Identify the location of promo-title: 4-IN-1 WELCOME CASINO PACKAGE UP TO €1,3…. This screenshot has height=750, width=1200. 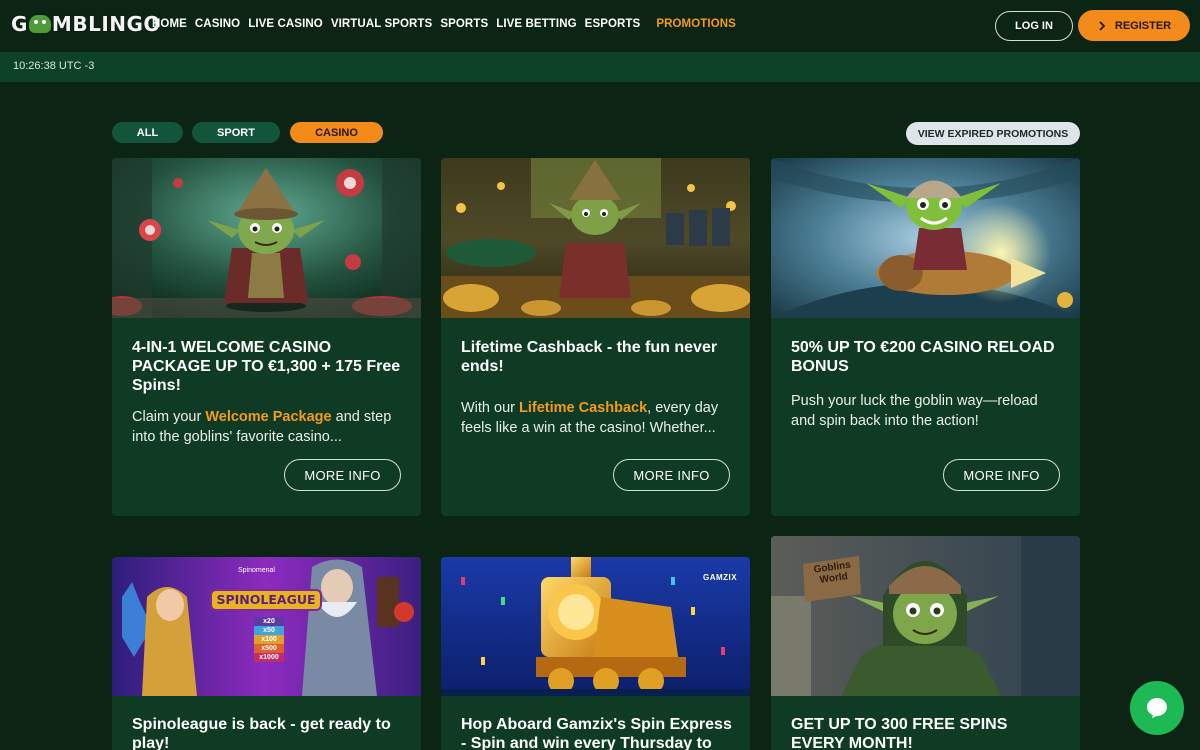
(266, 366).